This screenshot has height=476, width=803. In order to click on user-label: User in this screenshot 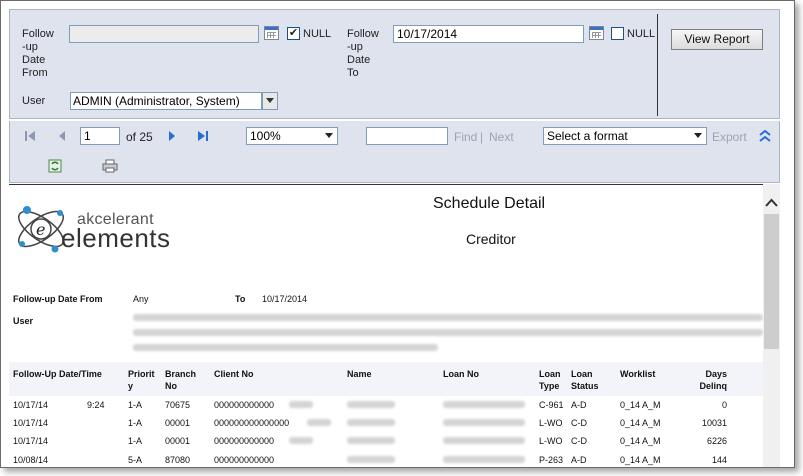, I will do `click(34, 101)`.